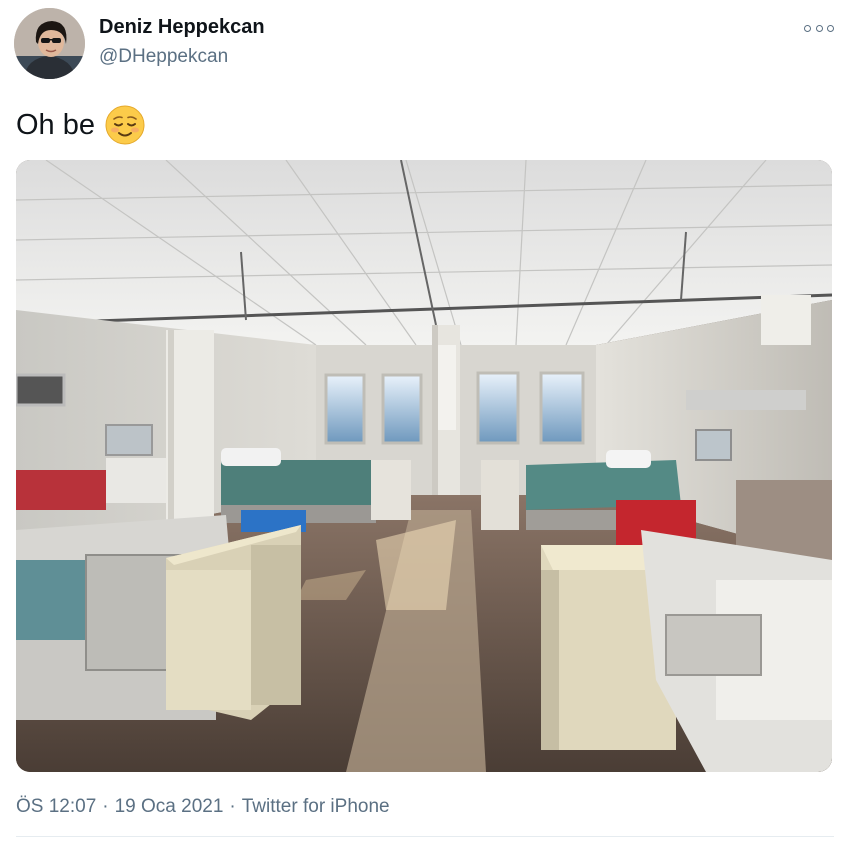 Image resolution: width=850 pixels, height=845 pixels. What do you see at coordinates (182, 27) in the screenshot?
I see `author-display-name: Deniz Heppekcan` at bounding box center [182, 27].